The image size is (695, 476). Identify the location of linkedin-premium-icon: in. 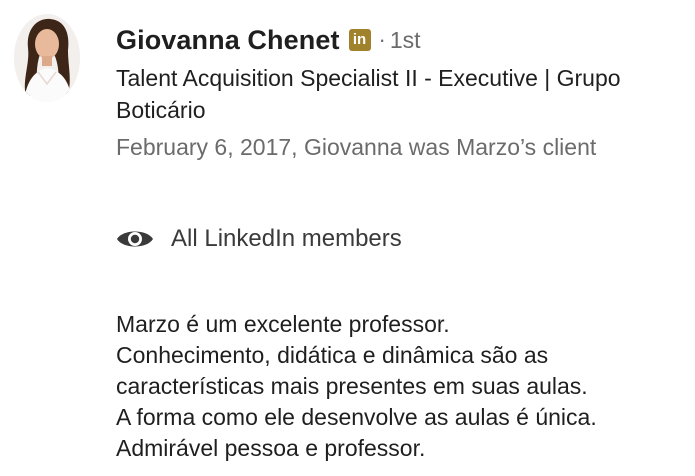
(359, 40).